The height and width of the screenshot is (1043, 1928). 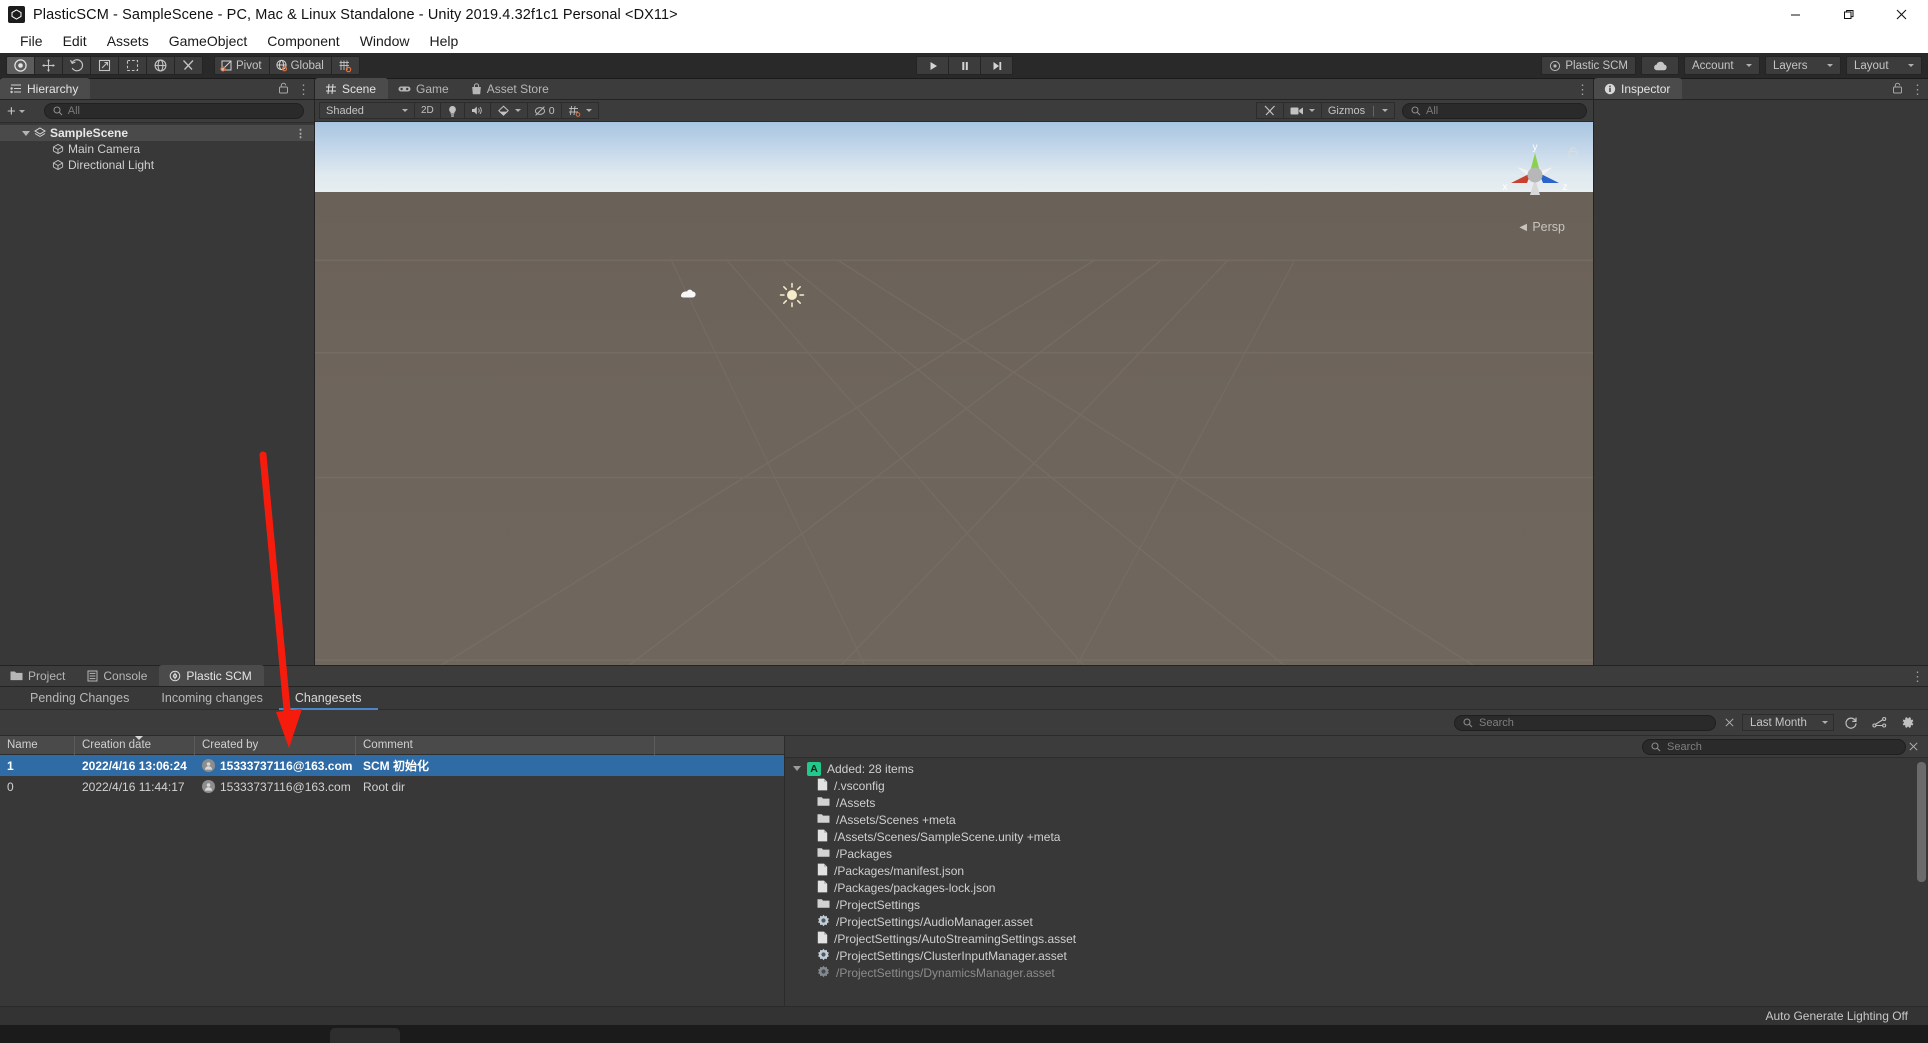 What do you see at coordinates (37, 745) in the screenshot?
I see `column-header-name: Name` at bounding box center [37, 745].